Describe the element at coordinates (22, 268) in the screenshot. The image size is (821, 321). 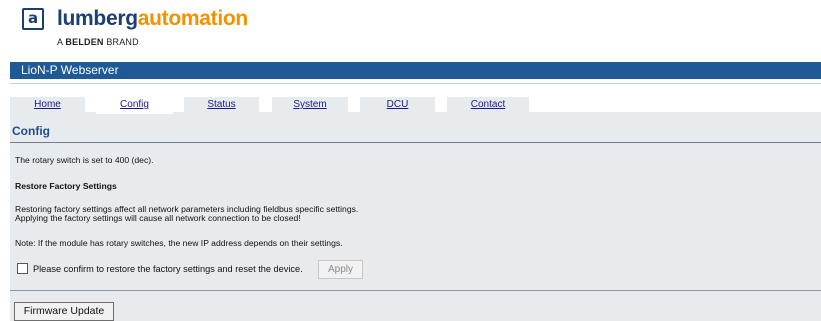
I see `confirm-restore-checkbox` at that location.